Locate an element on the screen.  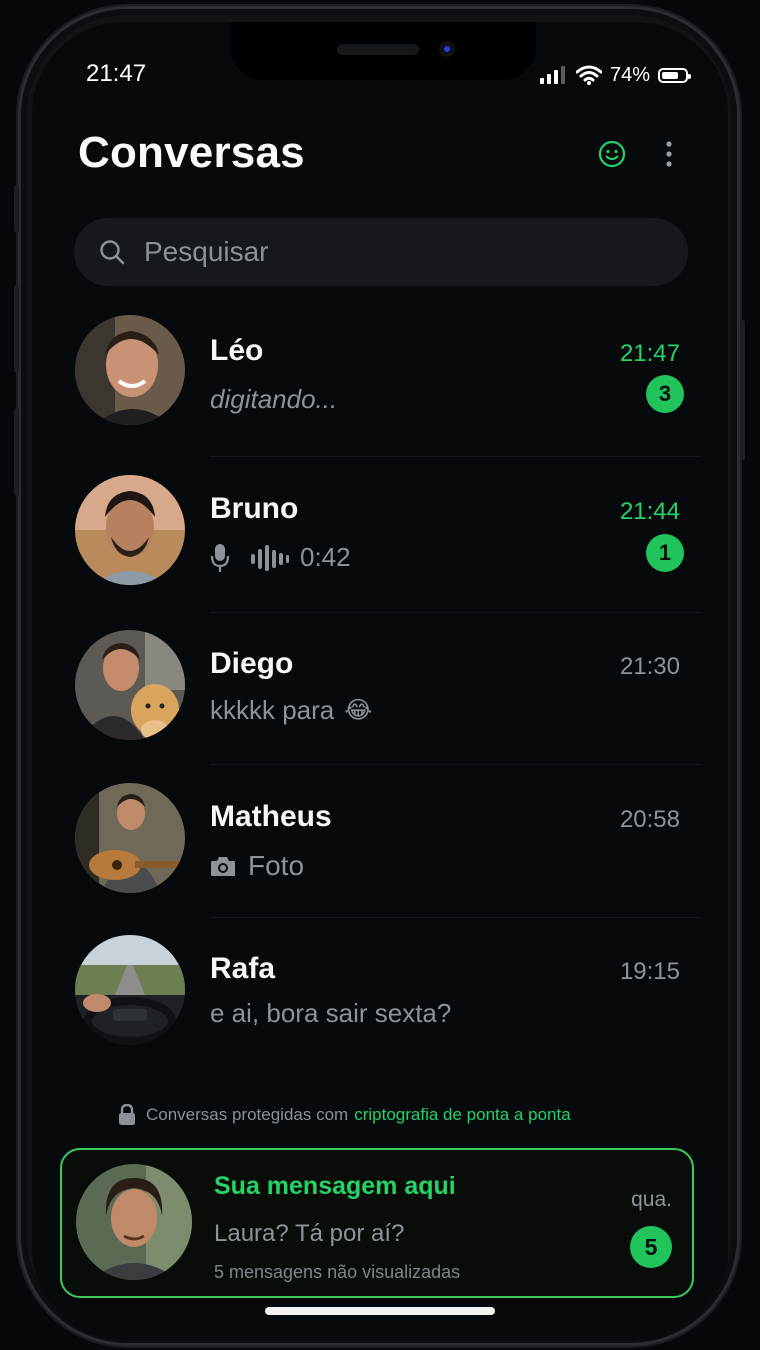
contact-name: Léo is located at coordinates (237, 350).